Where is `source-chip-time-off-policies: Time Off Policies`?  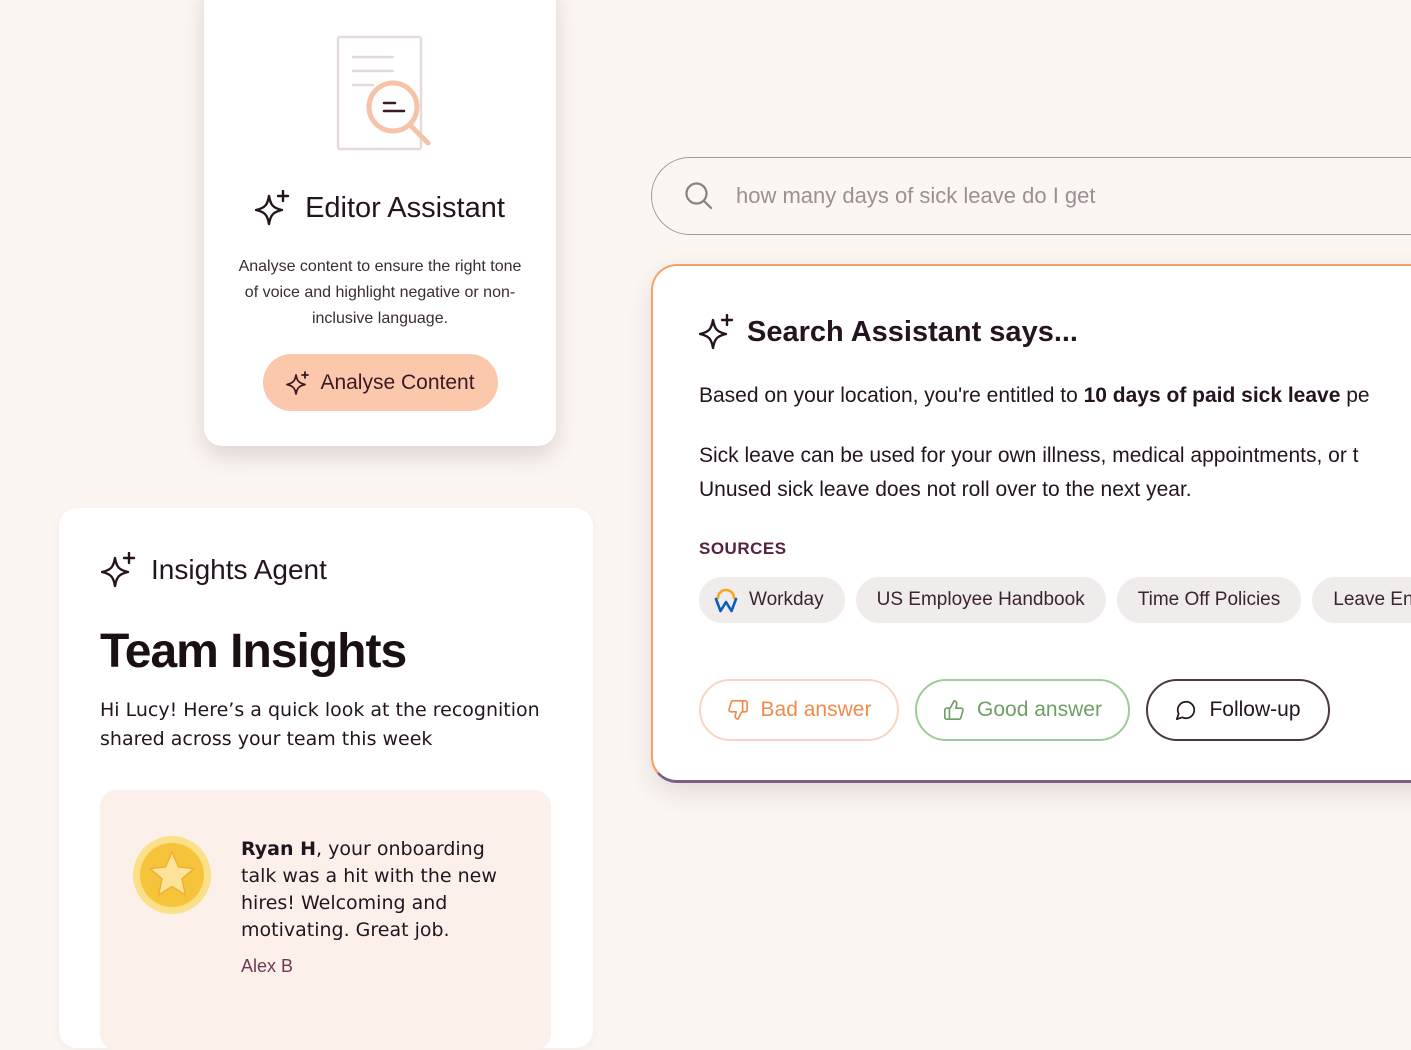 source-chip-time-off-policies: Time Off Policies is located at coordinates (1209, 600).